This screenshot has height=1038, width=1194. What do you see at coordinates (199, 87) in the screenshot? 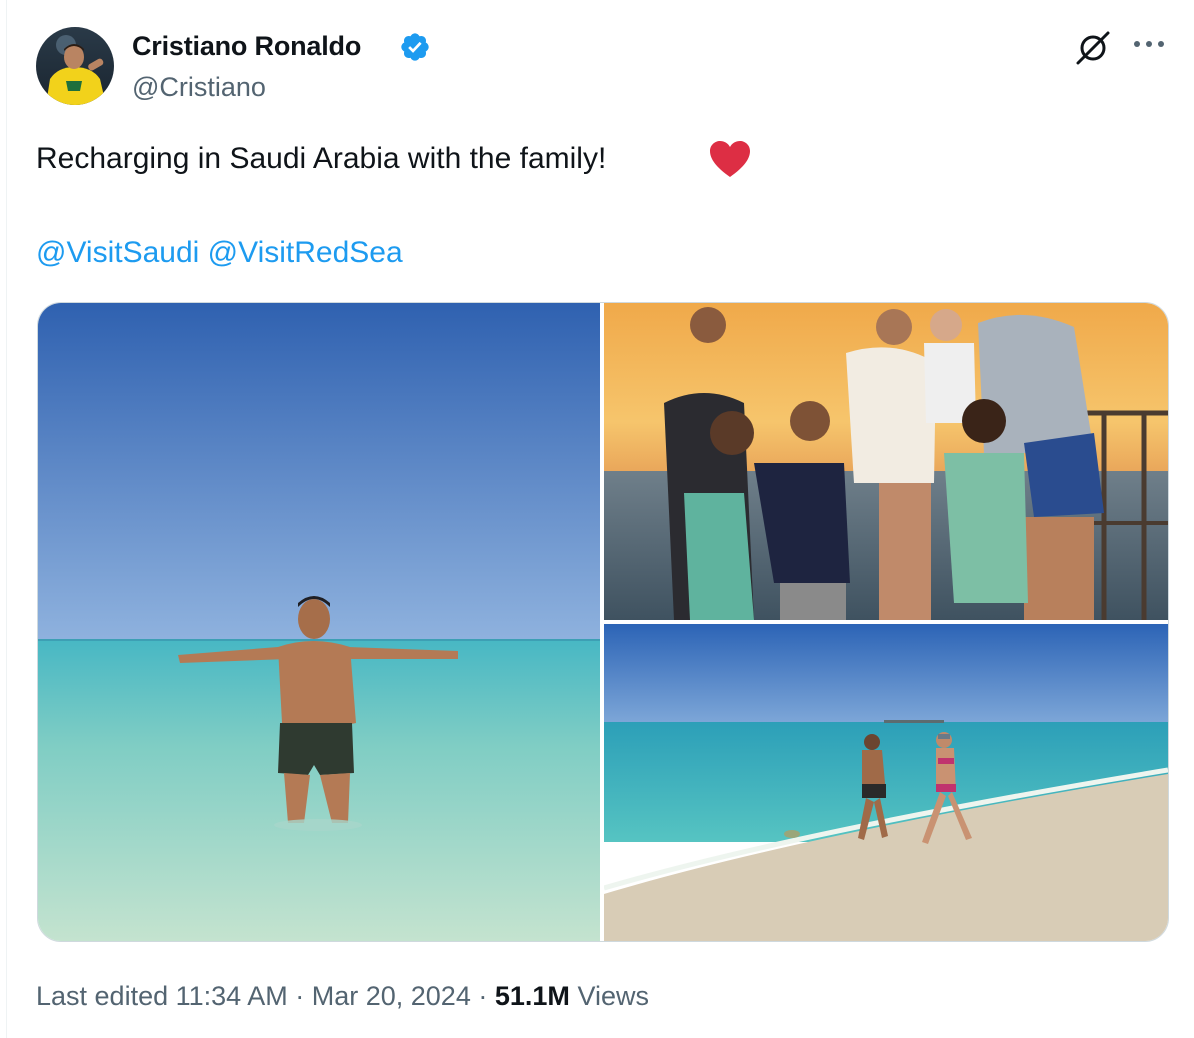
I see `author-handle: @Cristiano` at bounding box center [199, 87].